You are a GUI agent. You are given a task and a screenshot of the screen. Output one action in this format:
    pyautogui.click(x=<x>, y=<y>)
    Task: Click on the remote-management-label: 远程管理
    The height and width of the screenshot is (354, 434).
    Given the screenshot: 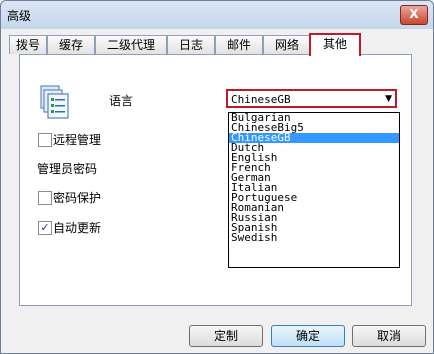 What is the action you would take?
    pyautogui.click(x=77, y=140)
    